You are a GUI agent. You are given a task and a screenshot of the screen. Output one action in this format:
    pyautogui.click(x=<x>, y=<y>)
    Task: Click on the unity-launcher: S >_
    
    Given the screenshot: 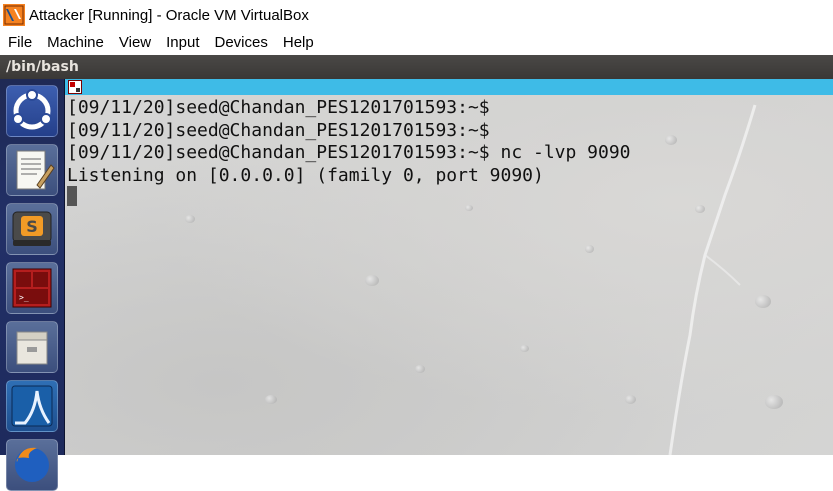 What is the action you would take?
    pyautogui.click(x=32, y=285)
    